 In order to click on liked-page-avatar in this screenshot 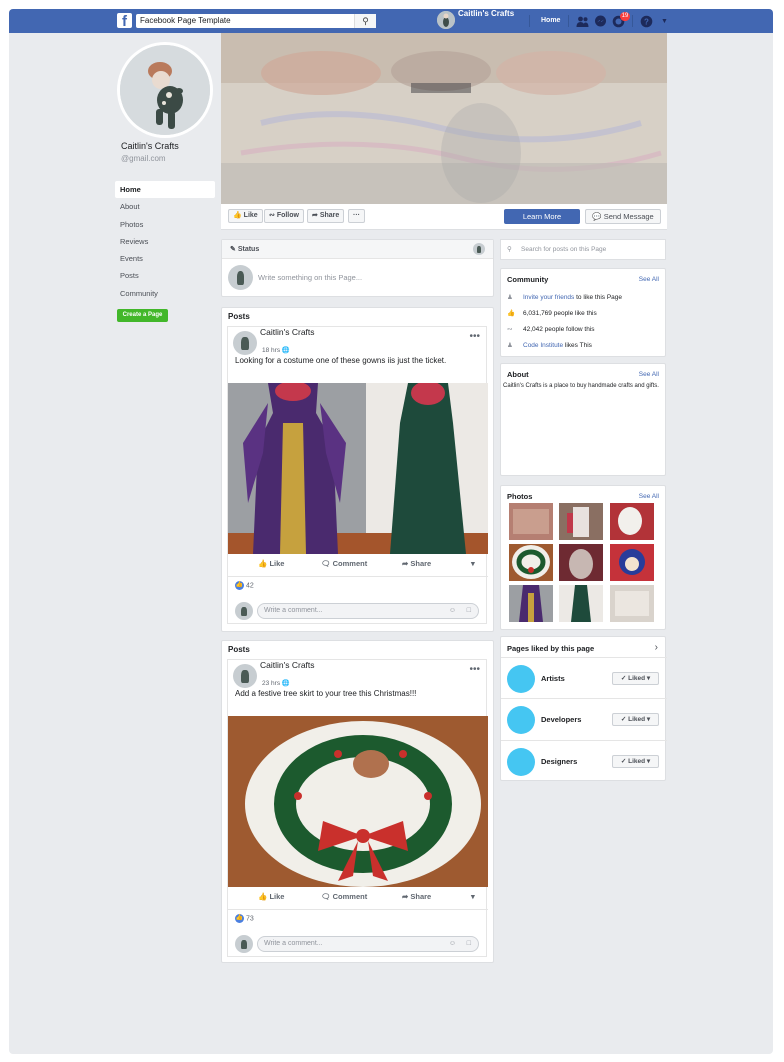, I will do `click(521, 720)`.